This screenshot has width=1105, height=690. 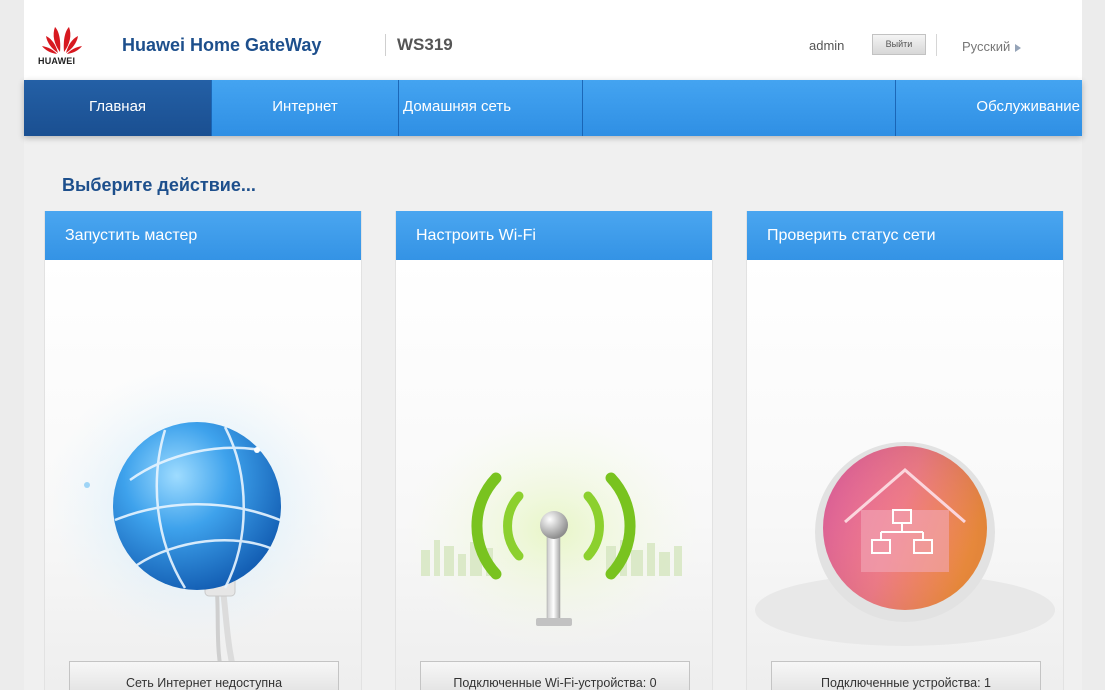 I want to click on username: admin, so click(x=827, y=45).